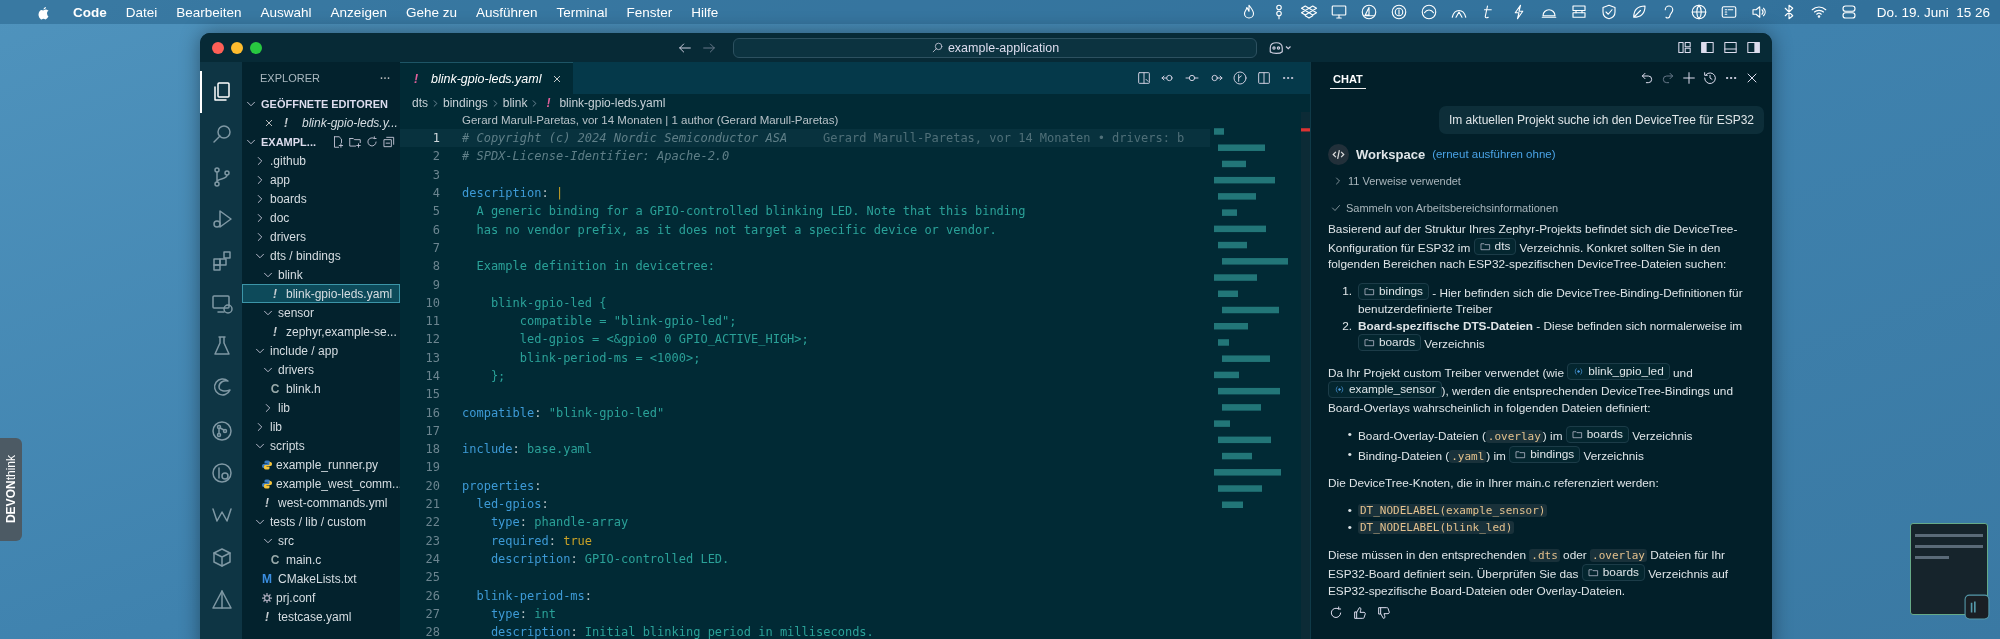 Image resolution: width=2000 pixels, height=639 pixels. What do you see at coordinates (1531, 389) in the screenshot?
I see `chat-paragraph: Da Ihr Projekt custom Treiber verwendet (wie blink_gpio_led und example_sensor ), werden die entsprechenden DeviceTree-Bindings und Board-Overlays wahrscheinlich in folgenden Dateien definiert:` at bounding box center [1531, 389].